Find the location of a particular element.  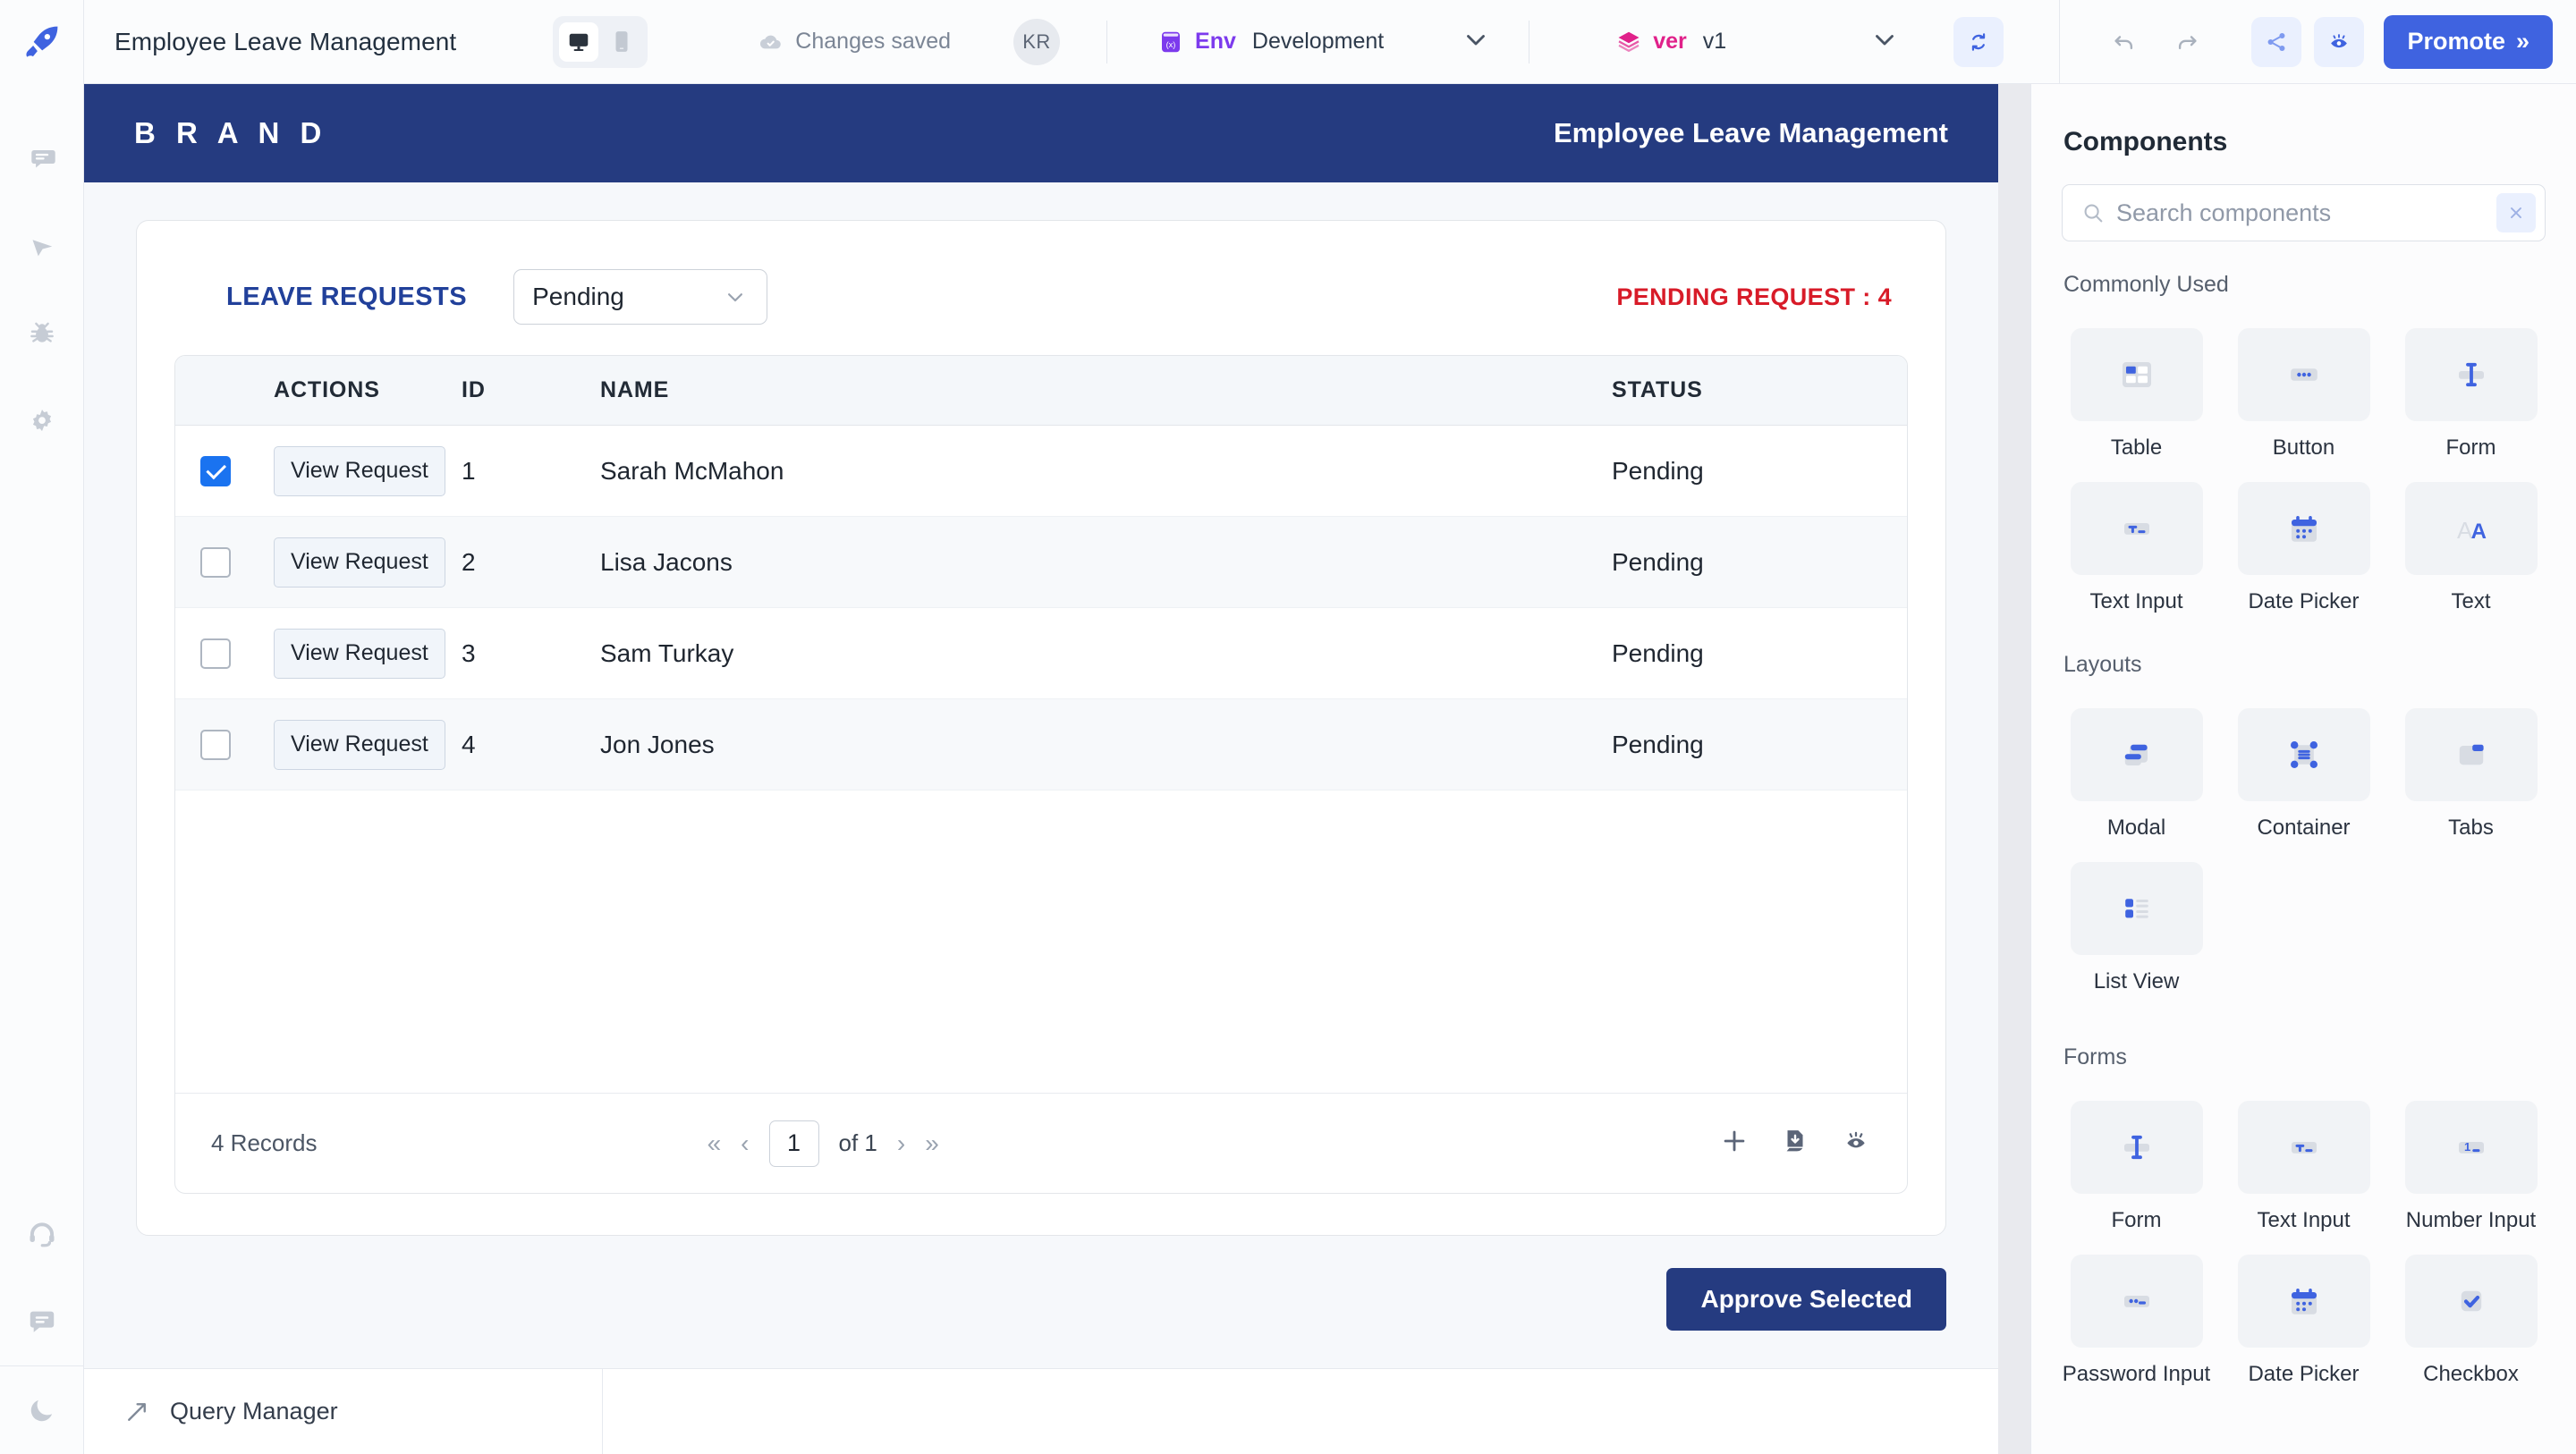

sidebar-item-dark-mode is located at coordinates (42, 1410).